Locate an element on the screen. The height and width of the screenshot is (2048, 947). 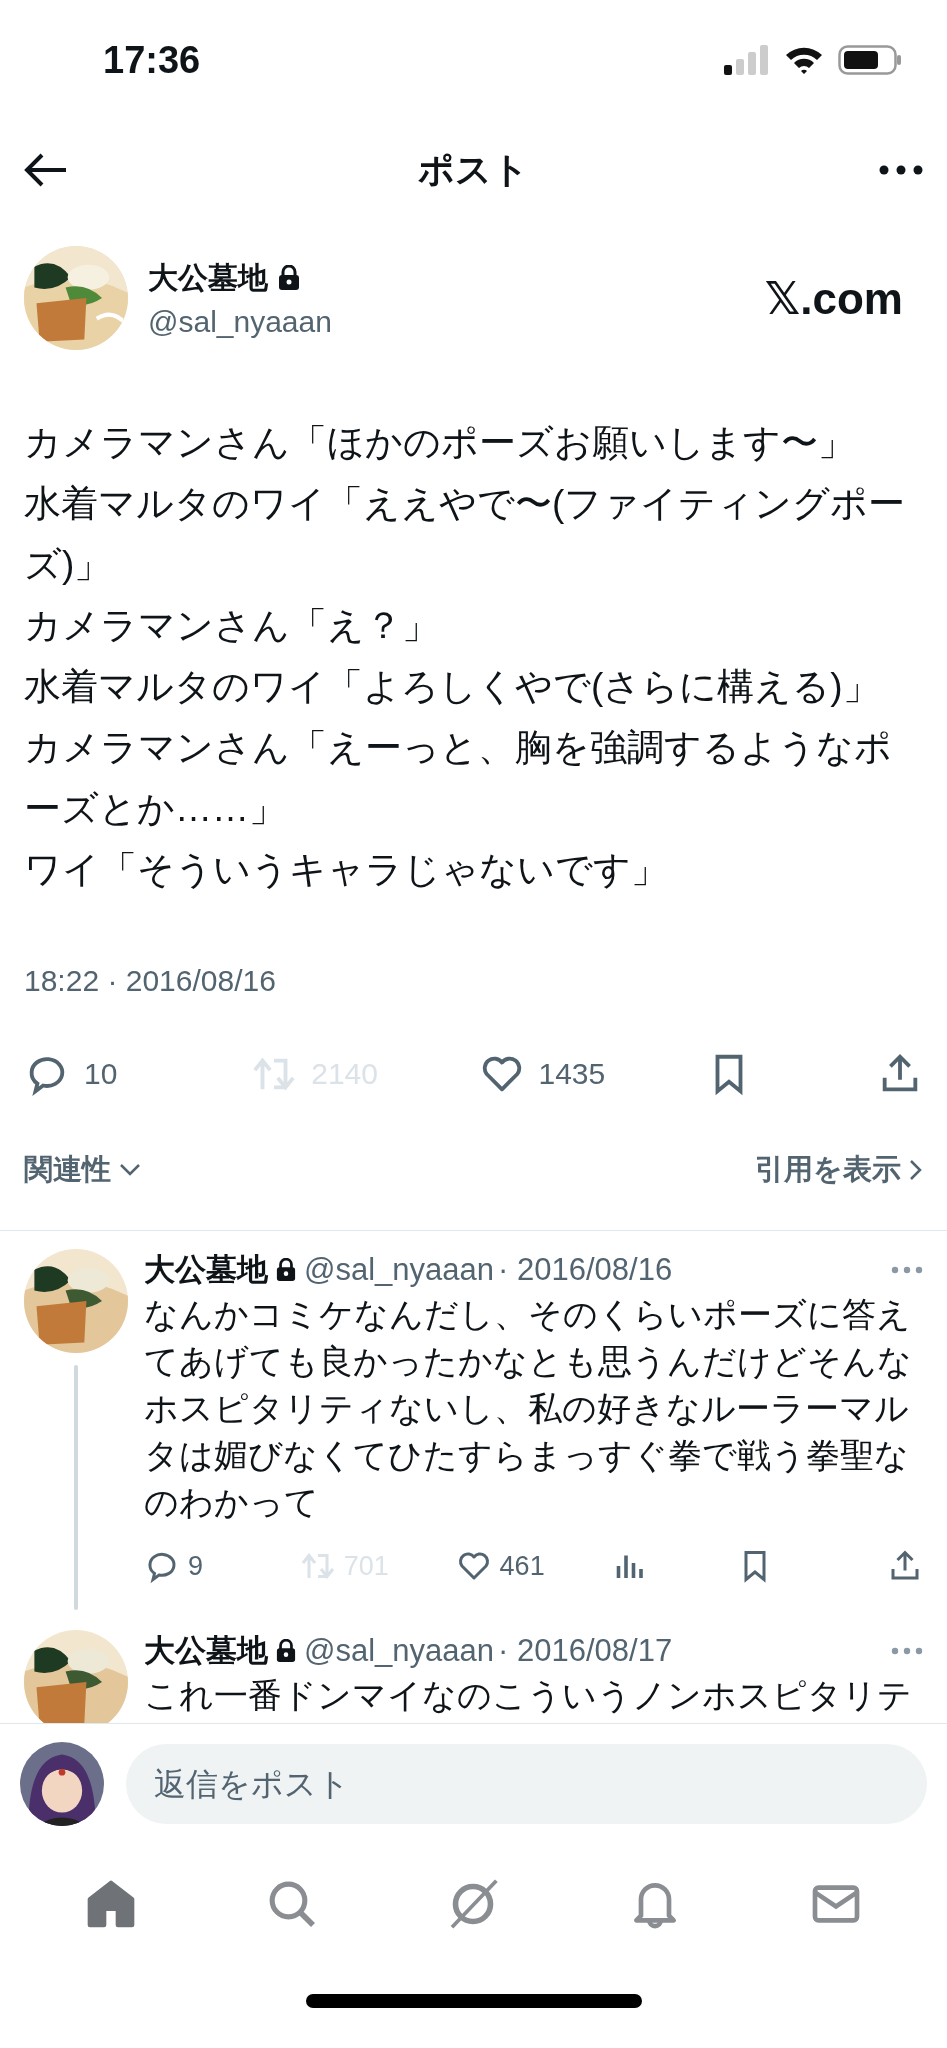
post-timestamp: 18:22 · 2016/08/16 is located at coordinates (150, 980).